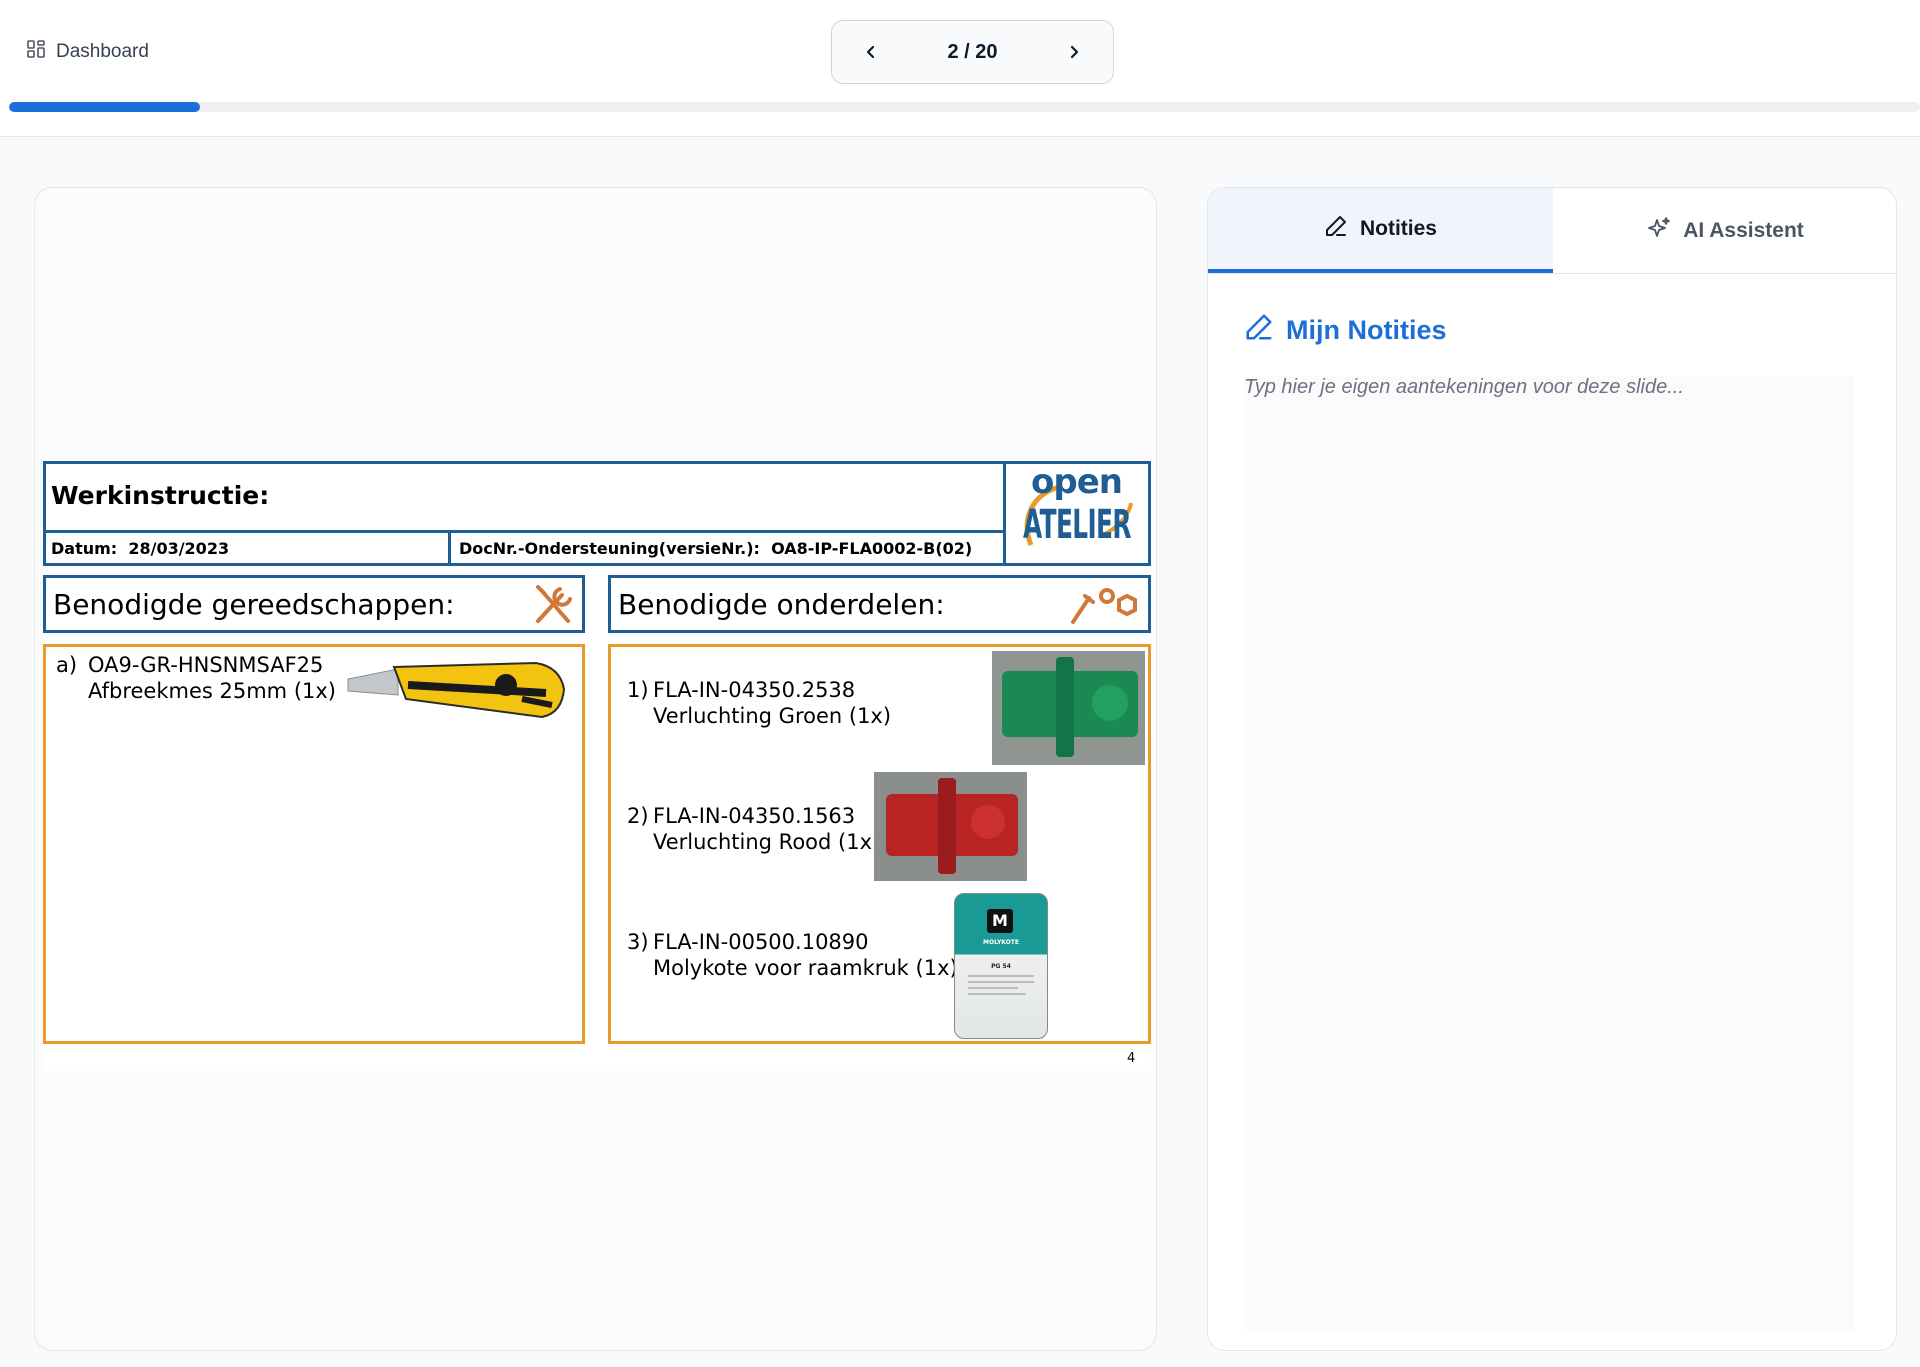  I want to click on tools-header-box: Benodigde gereedschappen:, so click(314, 604).